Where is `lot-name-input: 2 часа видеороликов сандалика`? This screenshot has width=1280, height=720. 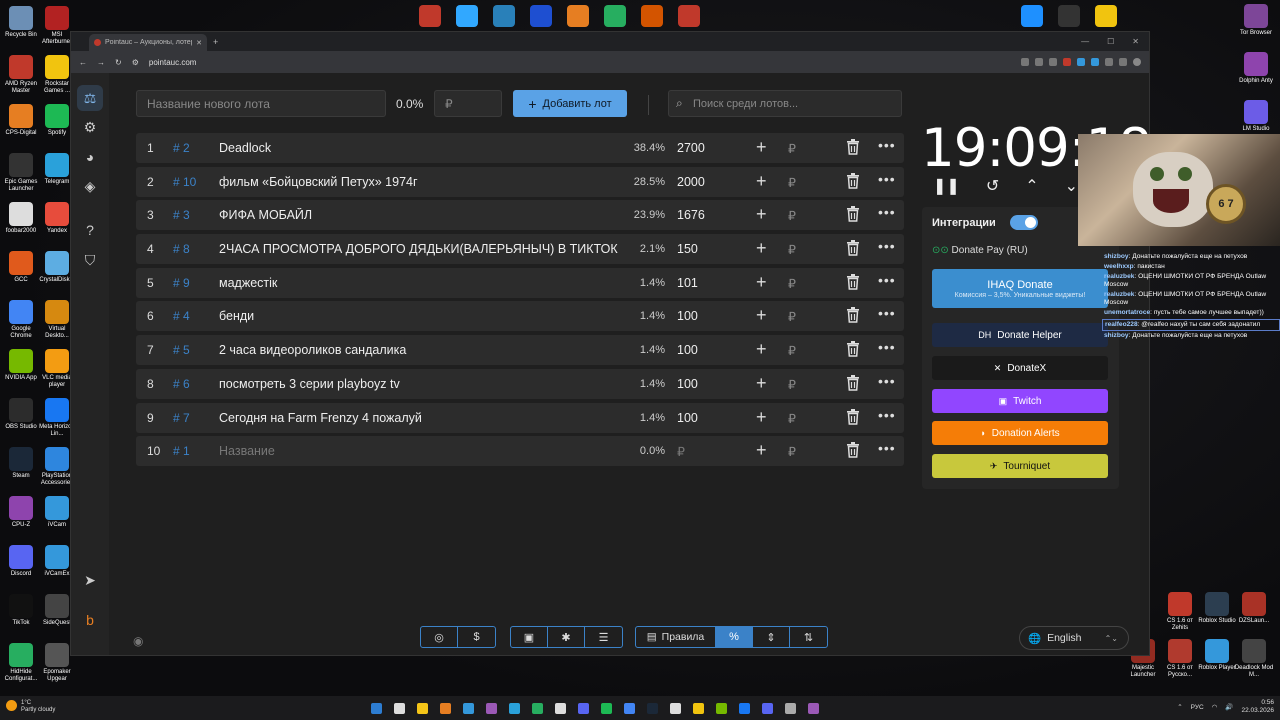
lot-name-input: 2 часа видеороликов сандалика is located at coordinates (420, 350).